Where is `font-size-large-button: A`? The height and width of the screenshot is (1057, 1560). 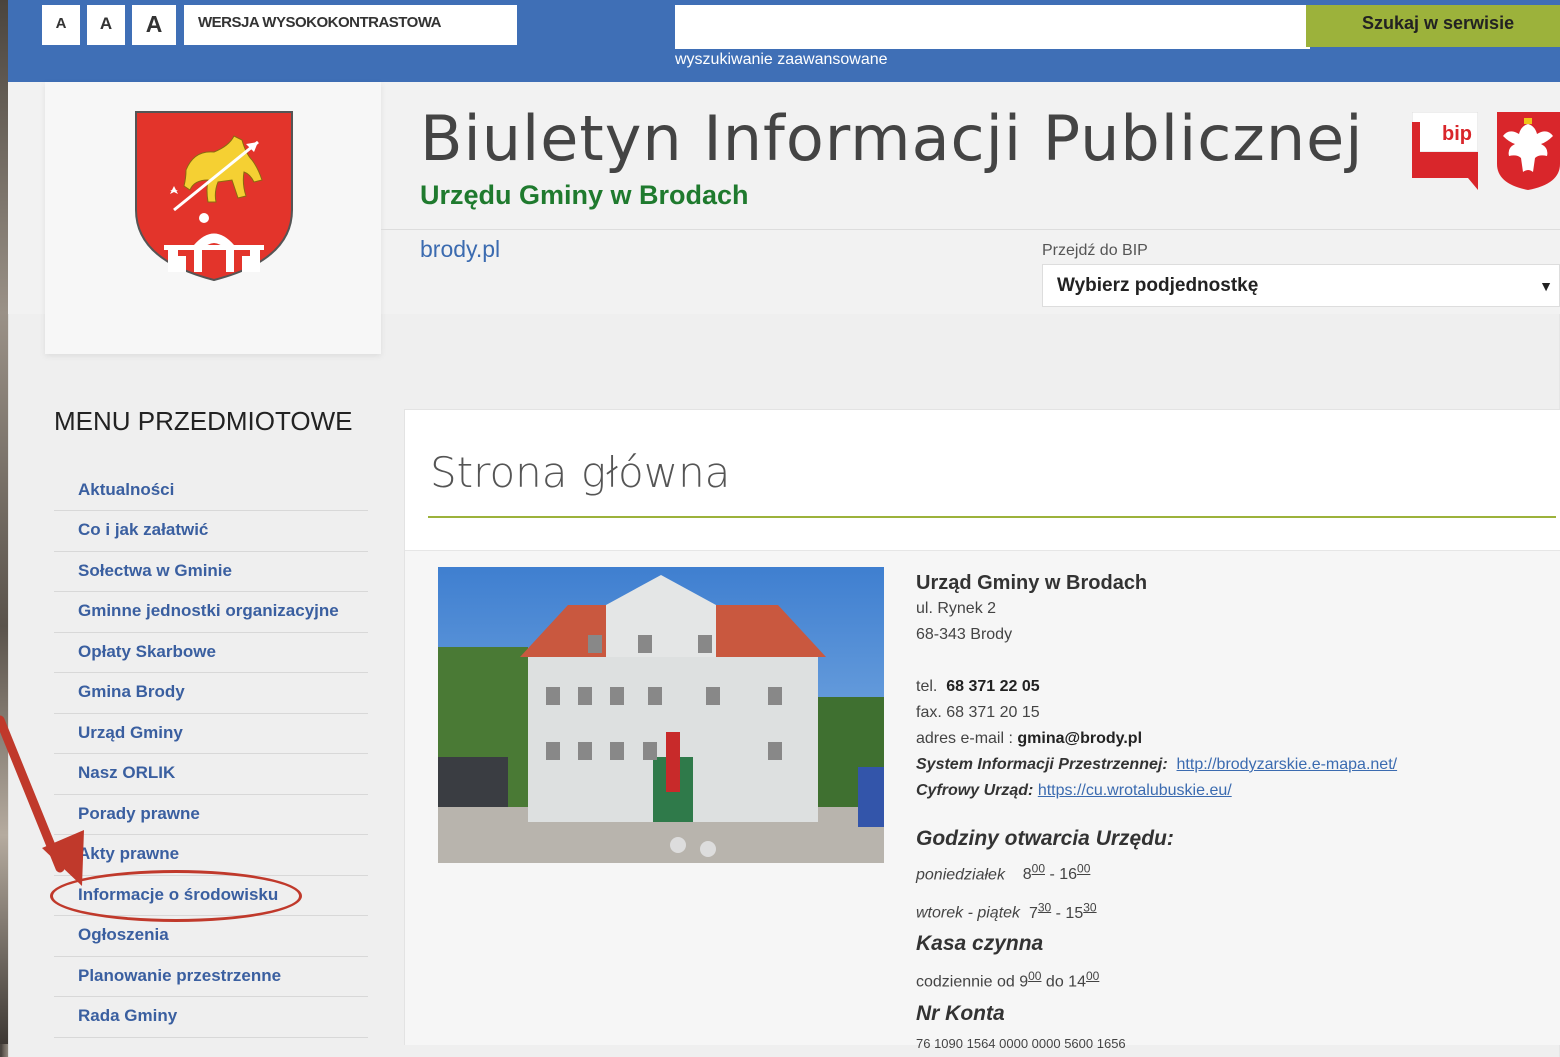 font-size-large-button: A is located at coordinates (154, 25).